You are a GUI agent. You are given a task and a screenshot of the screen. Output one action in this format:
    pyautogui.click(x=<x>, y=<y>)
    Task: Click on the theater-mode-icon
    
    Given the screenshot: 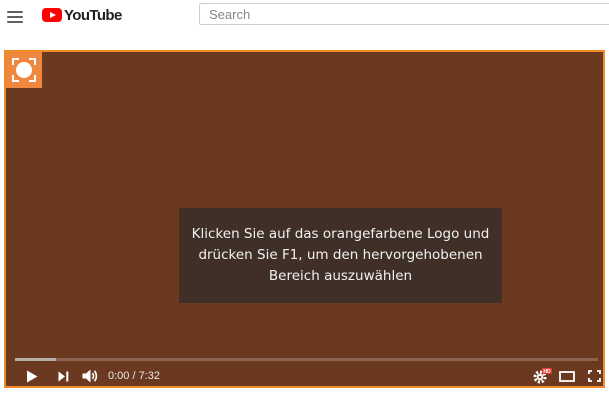 What is the action you would take?
    pyautogui.click(x=567, y=376)
    